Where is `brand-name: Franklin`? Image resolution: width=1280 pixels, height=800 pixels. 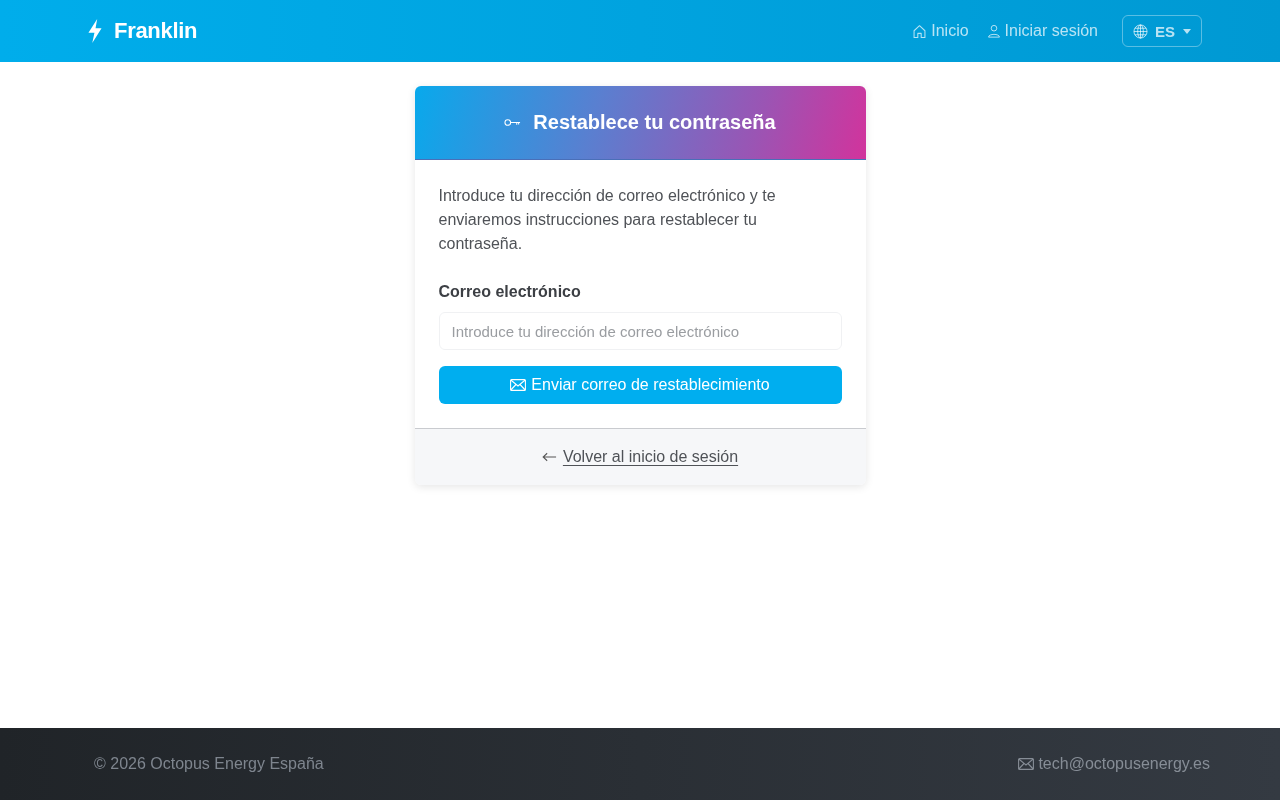 brand-name: Franklin is located at coordinates (156, 31).